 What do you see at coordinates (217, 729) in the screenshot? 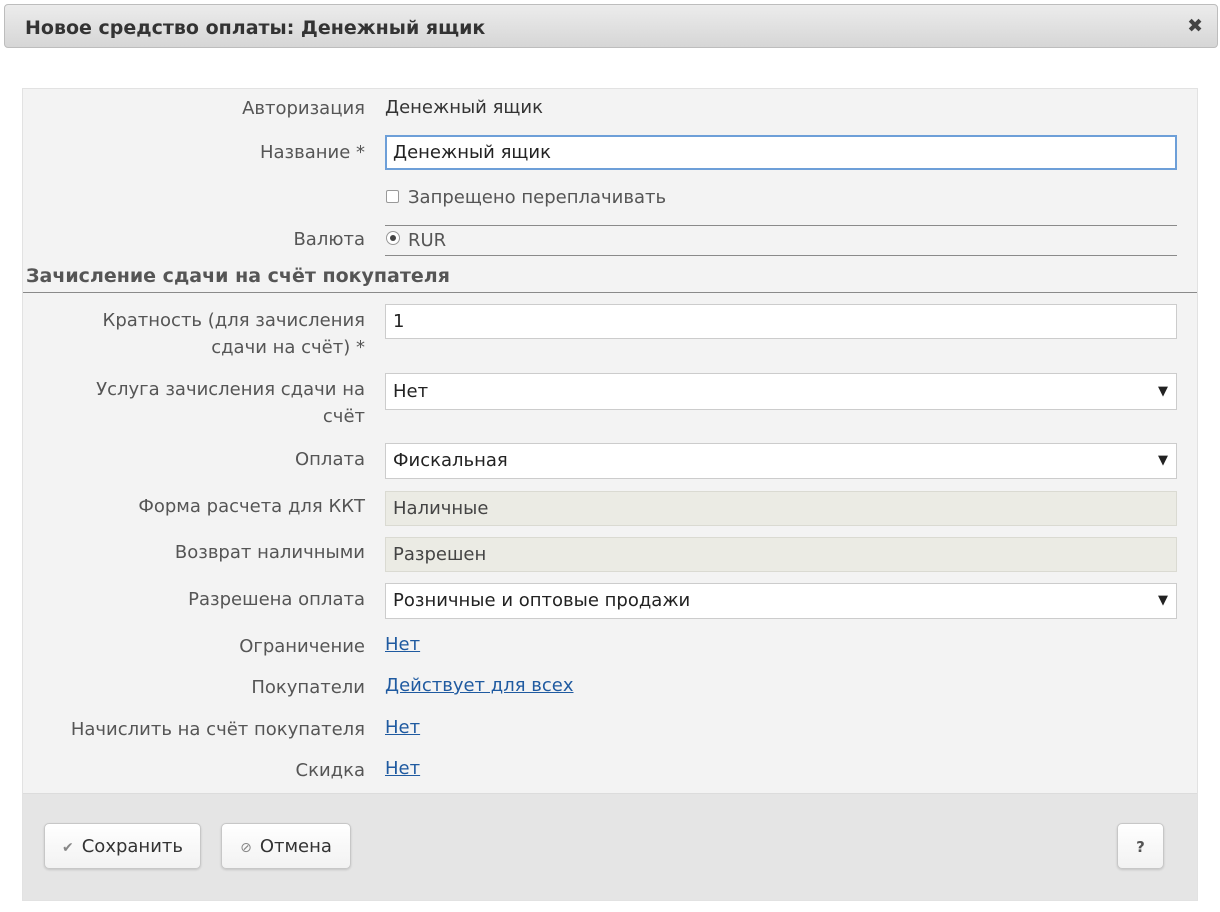
I see `accrue-label: Начислить на счёт покупателя` at bounding box center [217, 729].